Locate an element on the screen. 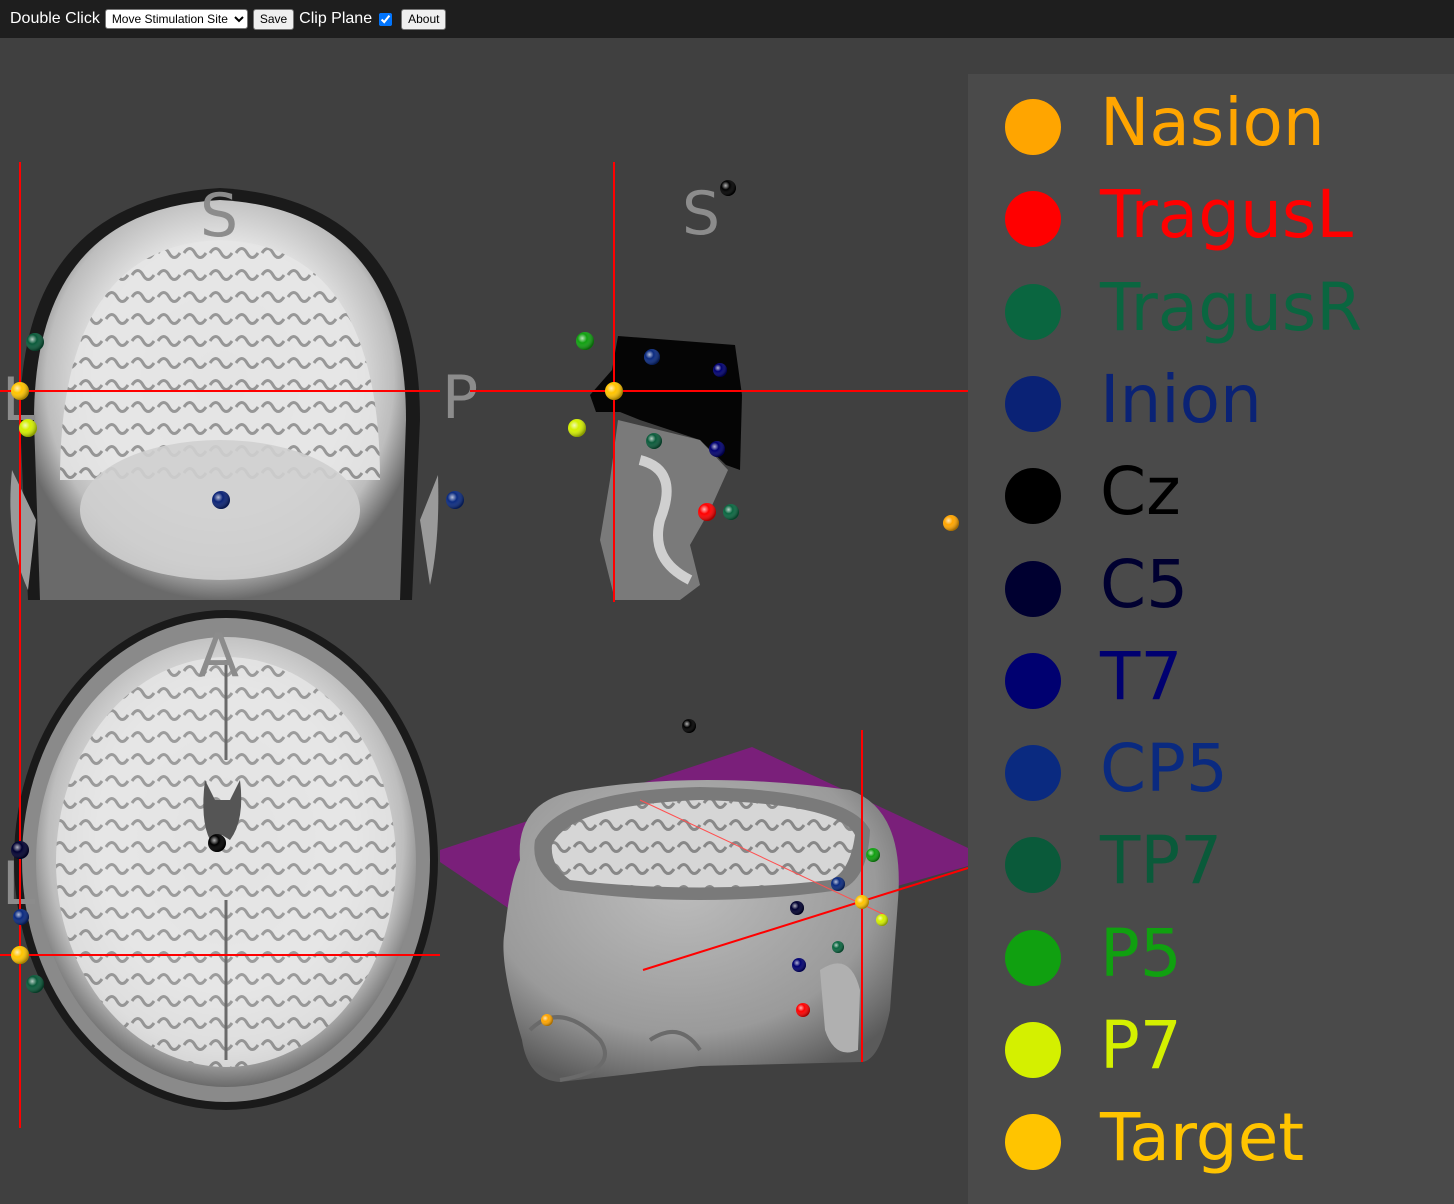 The width and height of the screenshot is (1454, 1204). clip-plane-checkbox is located at coordinates (386, 19).